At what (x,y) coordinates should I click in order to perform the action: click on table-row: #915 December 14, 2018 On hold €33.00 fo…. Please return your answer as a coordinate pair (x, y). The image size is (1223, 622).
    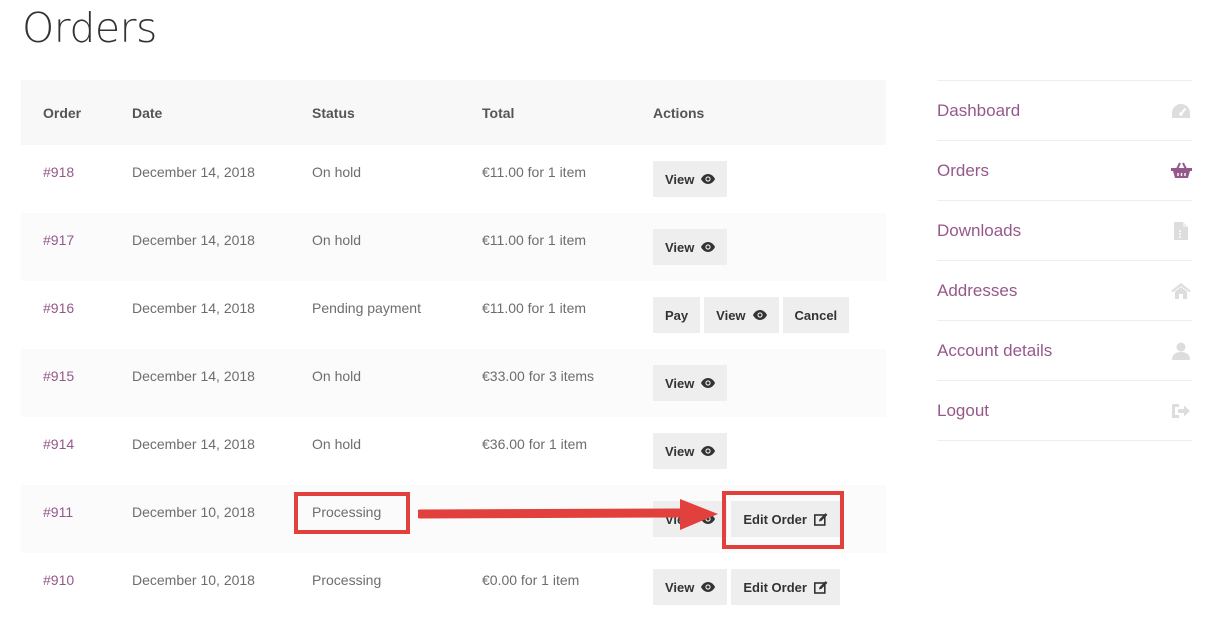
    Looking at the image, I should click on (453, 383).